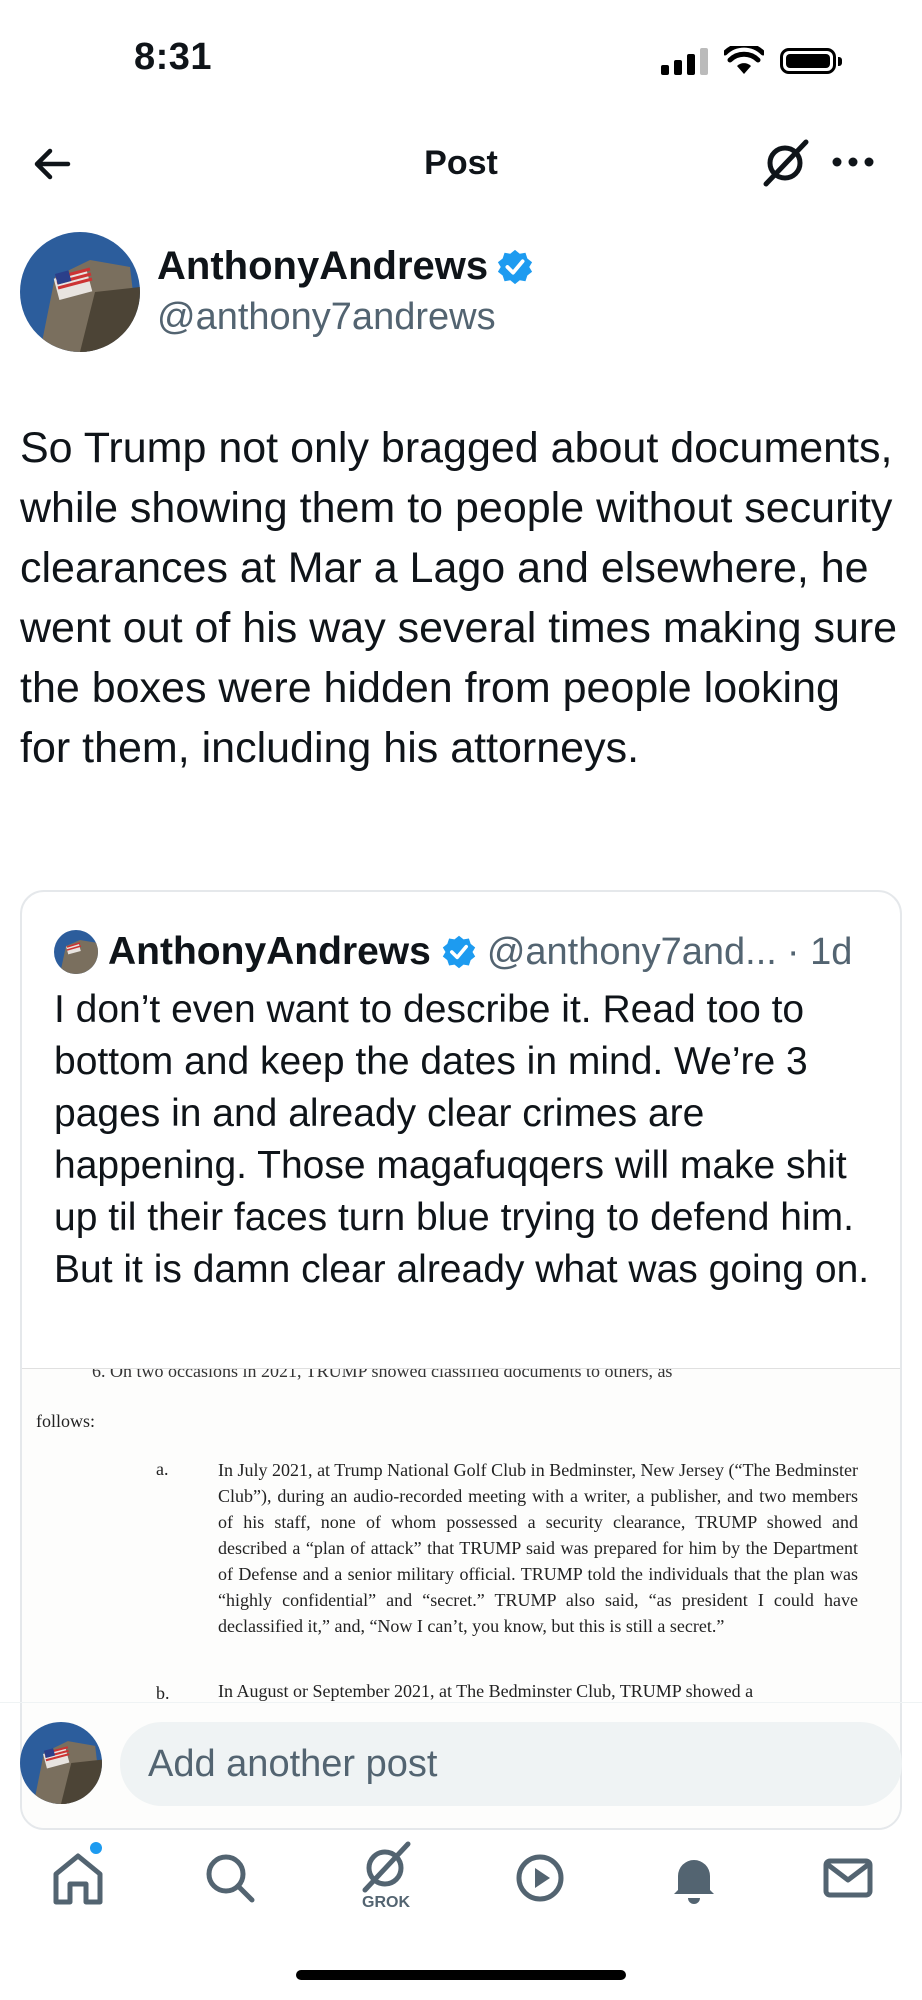 The image size is (922, 2000). Describe the element at coordinates (811, 61) in the screenshot. I see `battery-icon` at that location.